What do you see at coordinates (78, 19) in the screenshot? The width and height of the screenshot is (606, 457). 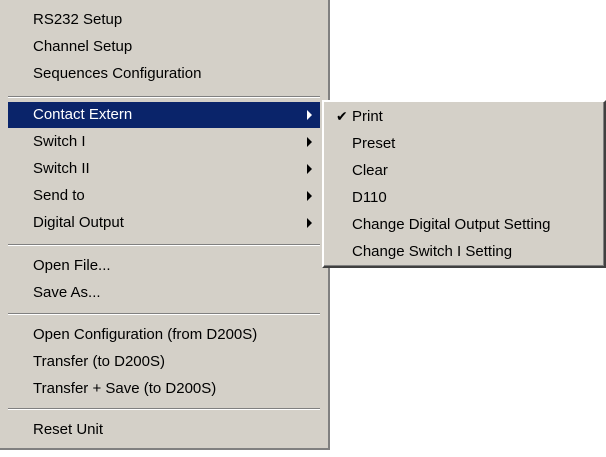 I see `menu-item-label: RS232 Setup` at bounding box center [78, 19].